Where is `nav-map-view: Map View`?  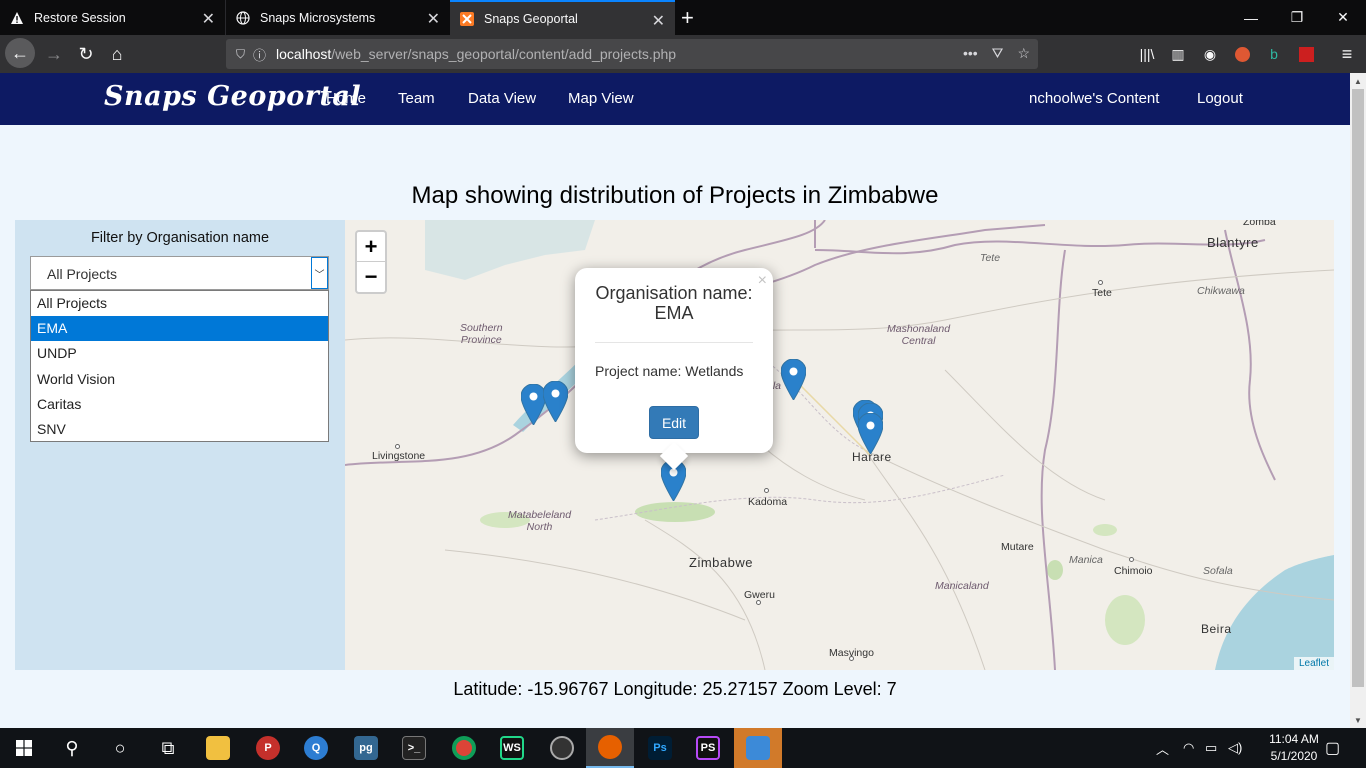 nav-map-view: Map View is located at coordinates (601, 98).